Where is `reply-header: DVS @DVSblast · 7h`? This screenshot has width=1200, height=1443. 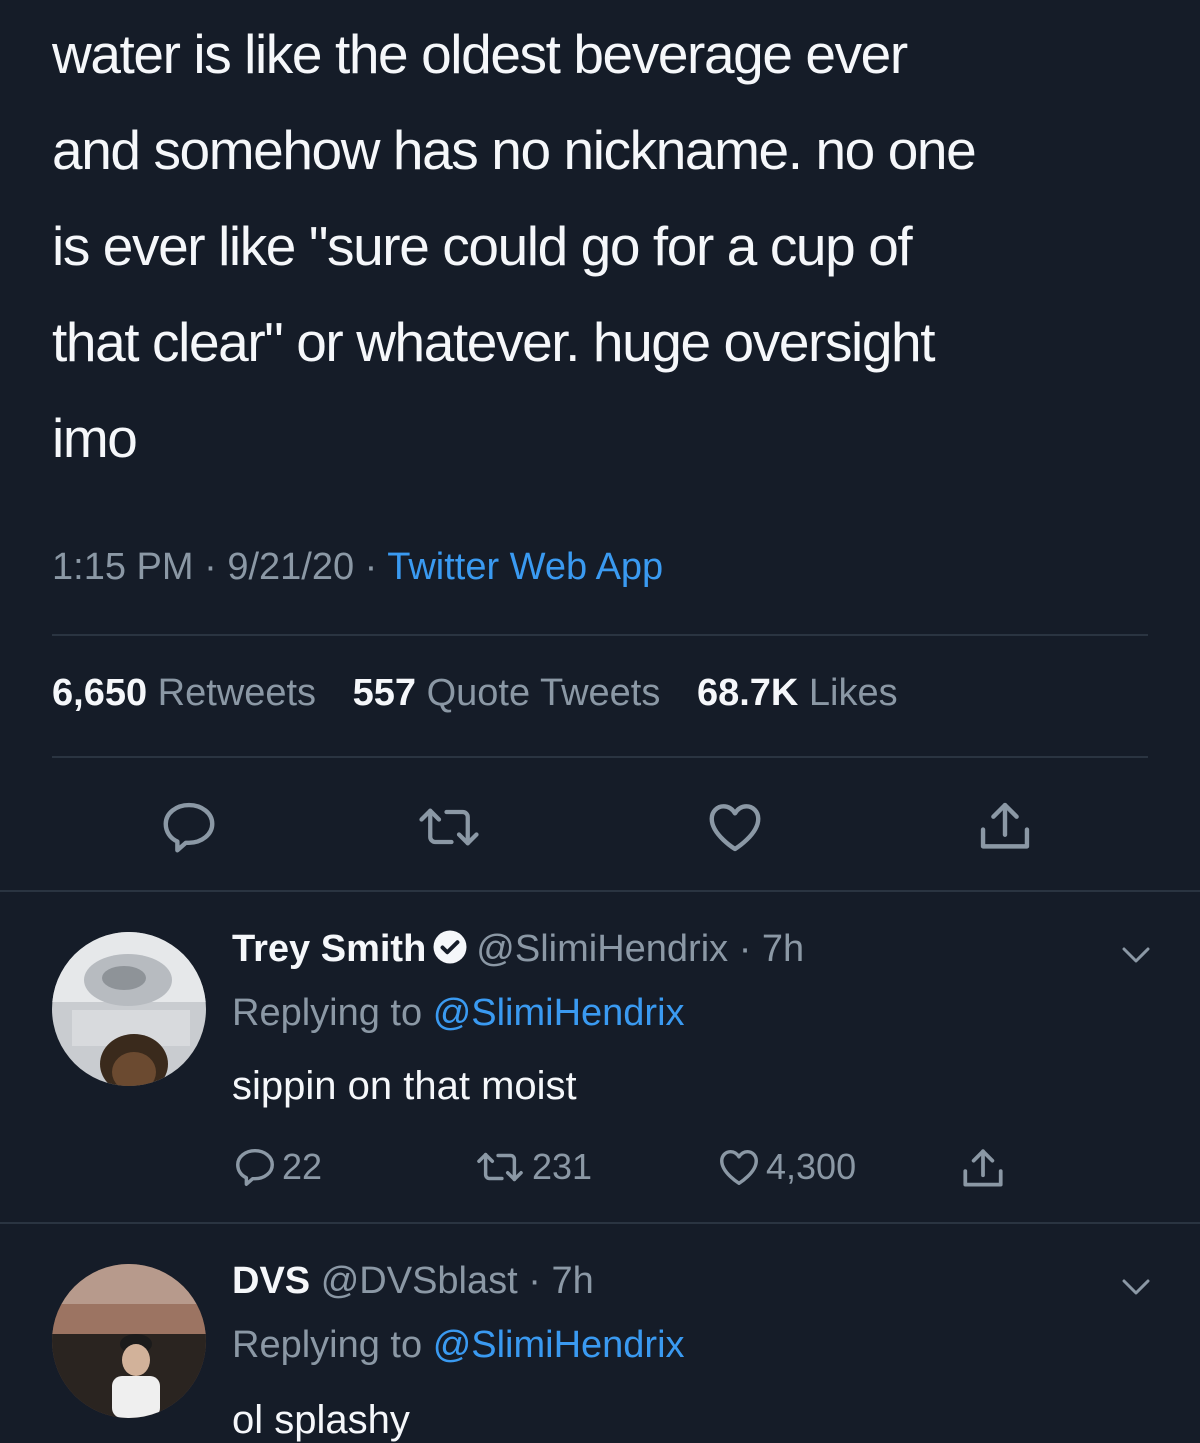 reply-header: DVS @DVSblast · 7h is located at coordinates (413, 1281).